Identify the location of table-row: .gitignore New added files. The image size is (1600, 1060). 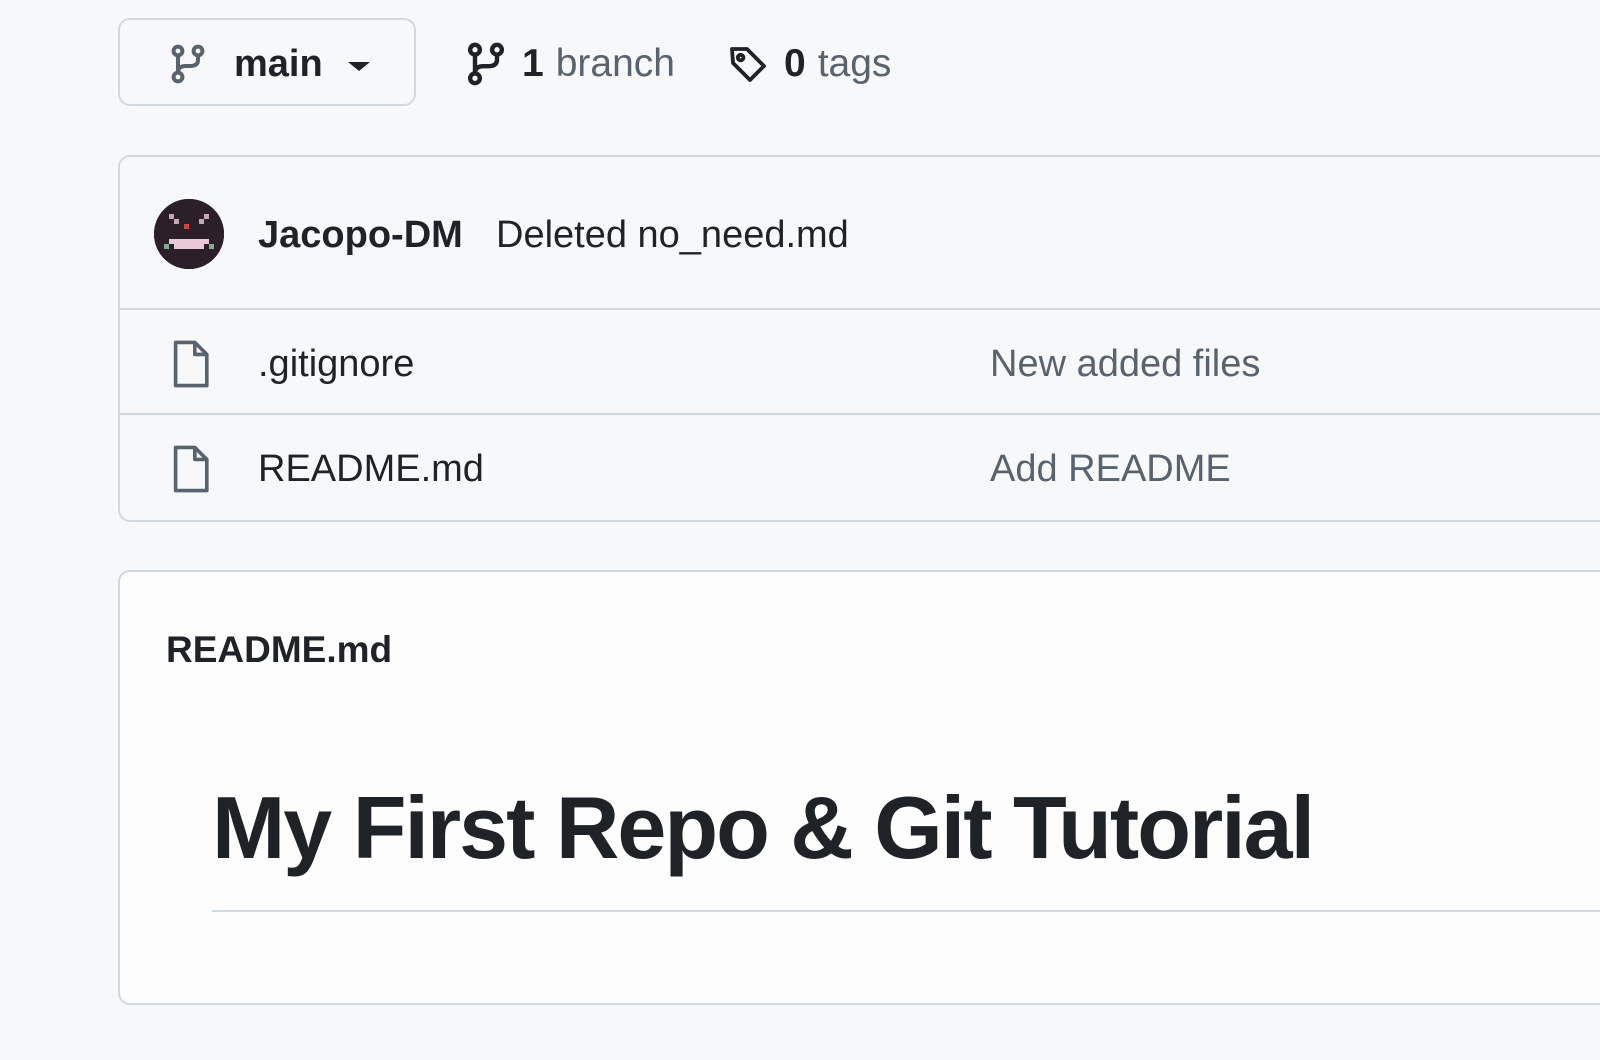
(860, 362).